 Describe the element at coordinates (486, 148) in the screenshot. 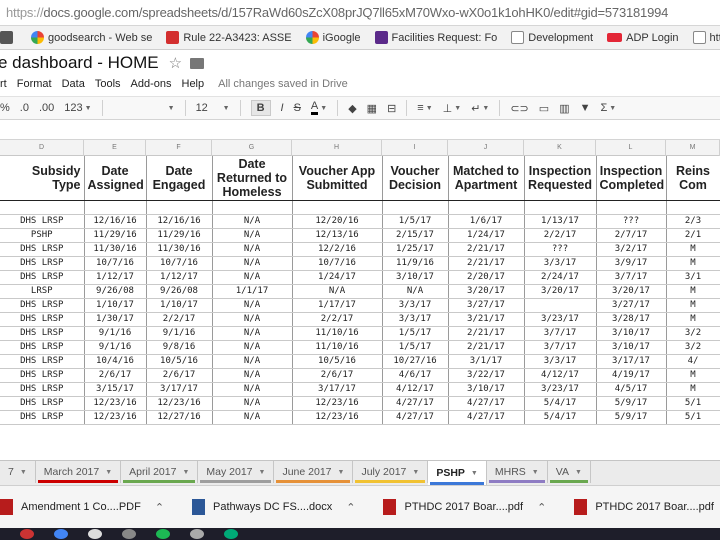

I see `column-letter: J` at that location.